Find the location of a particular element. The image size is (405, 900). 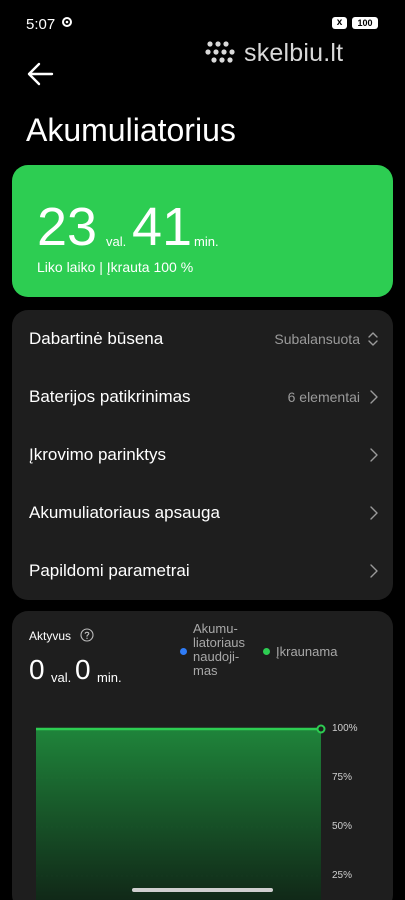

settings-row-current-mode: Dabartinė būsena Subalansuota is located at coordinates (202, 339).